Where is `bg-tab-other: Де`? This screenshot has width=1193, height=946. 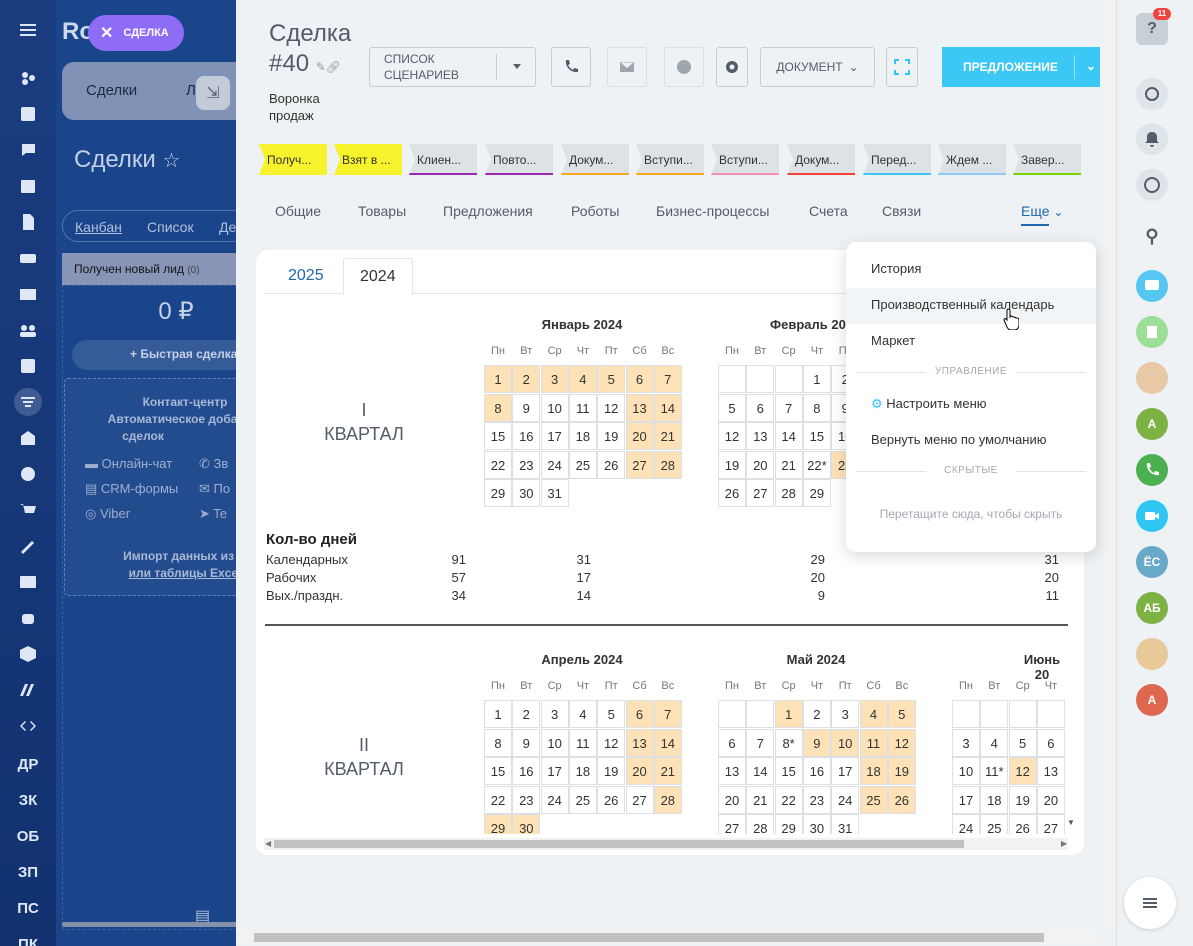 bg-tab-other: Де is located at coordinates (227, 227).